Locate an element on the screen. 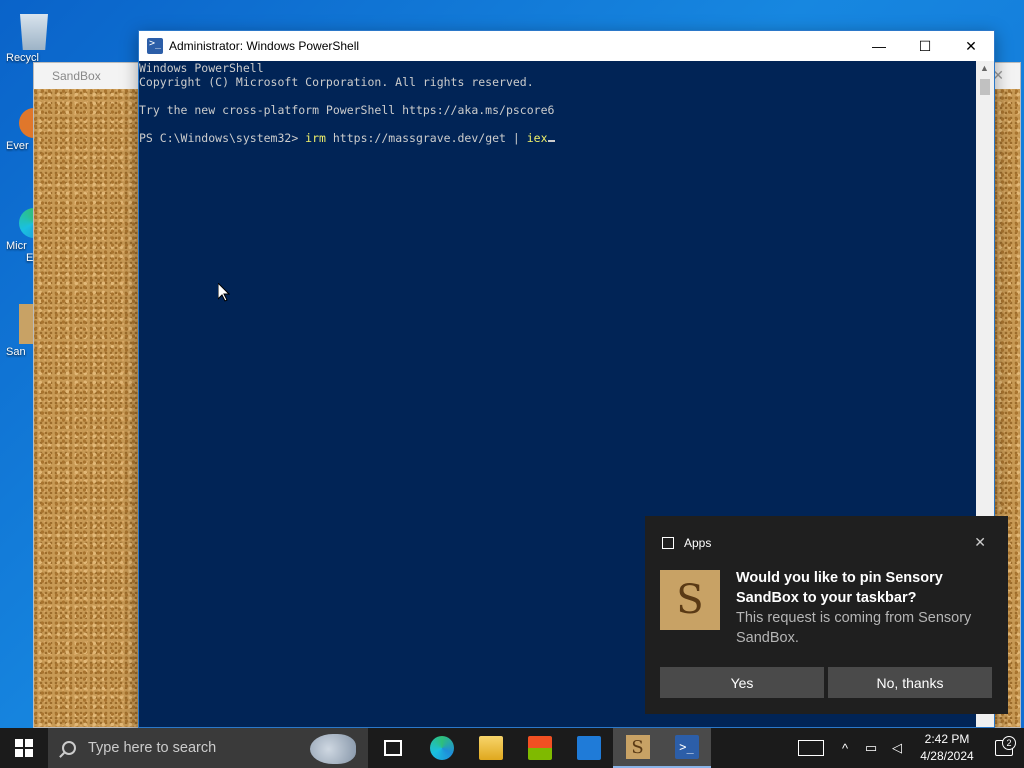 The width and height of the screenshot is (1024, 768). scroll-up-icon: ▲ is located at coordinates (984, 68).